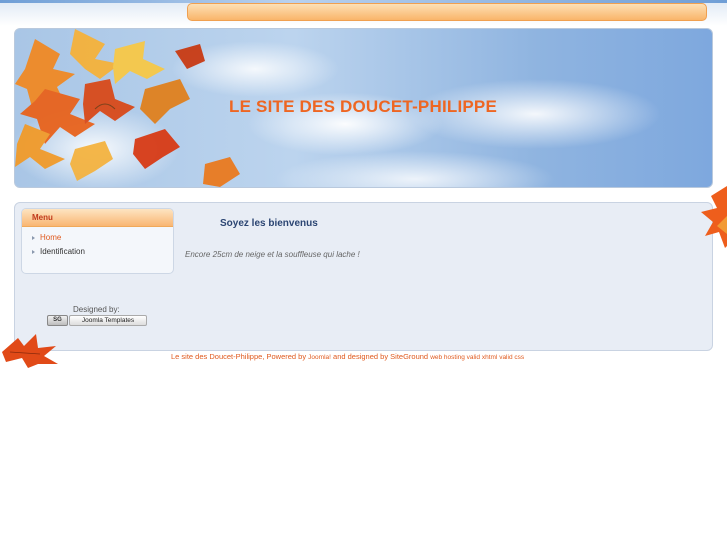  I want to click on footer-powered-by: , Powered by, so click(285, 356).